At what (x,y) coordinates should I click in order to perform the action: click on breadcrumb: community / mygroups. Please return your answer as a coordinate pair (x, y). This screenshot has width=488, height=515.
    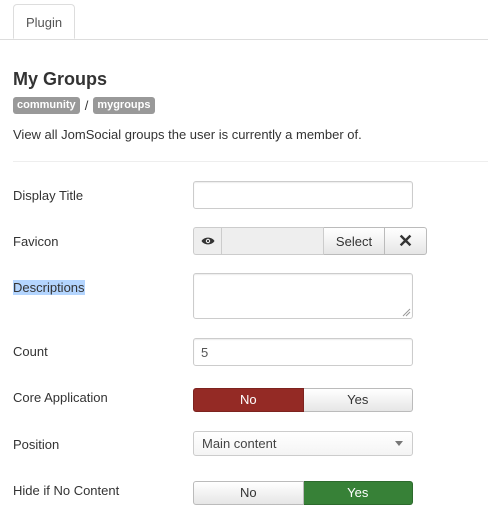
    Looking at the image, I should click on (84, 105).